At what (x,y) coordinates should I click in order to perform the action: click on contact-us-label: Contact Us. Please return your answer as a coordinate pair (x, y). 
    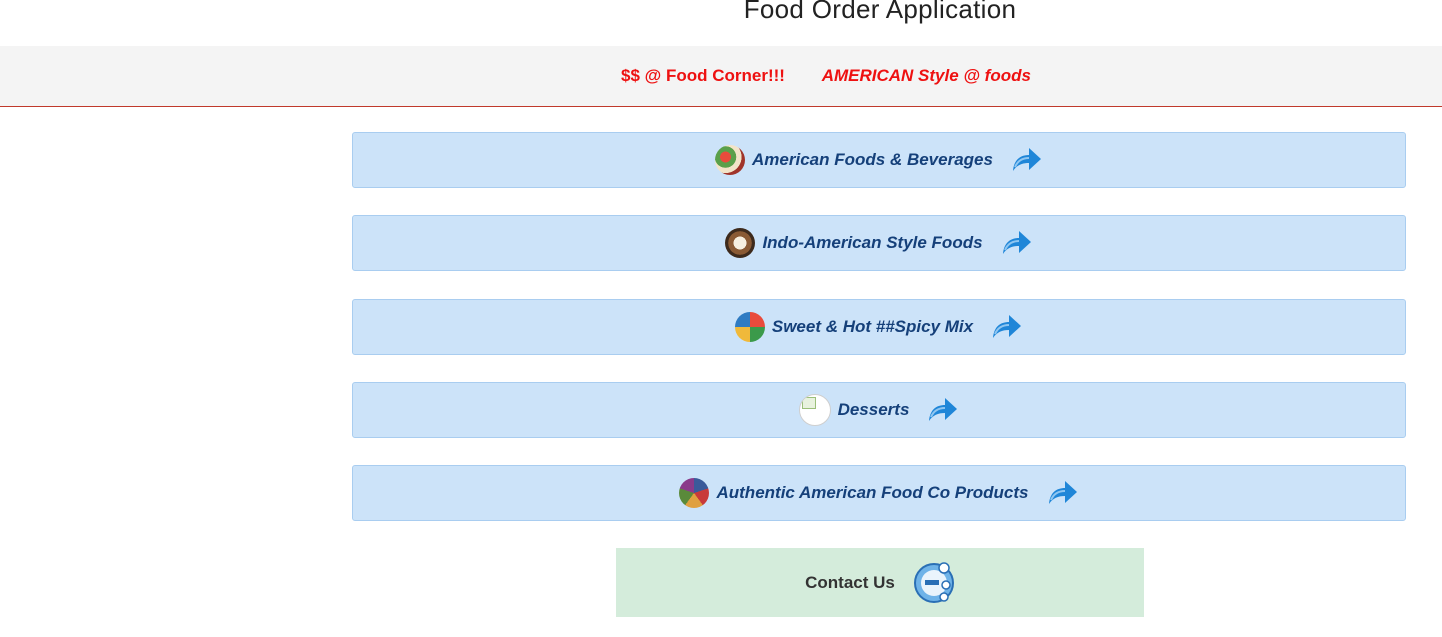
    Looking at the image, I should click on (850, 582).